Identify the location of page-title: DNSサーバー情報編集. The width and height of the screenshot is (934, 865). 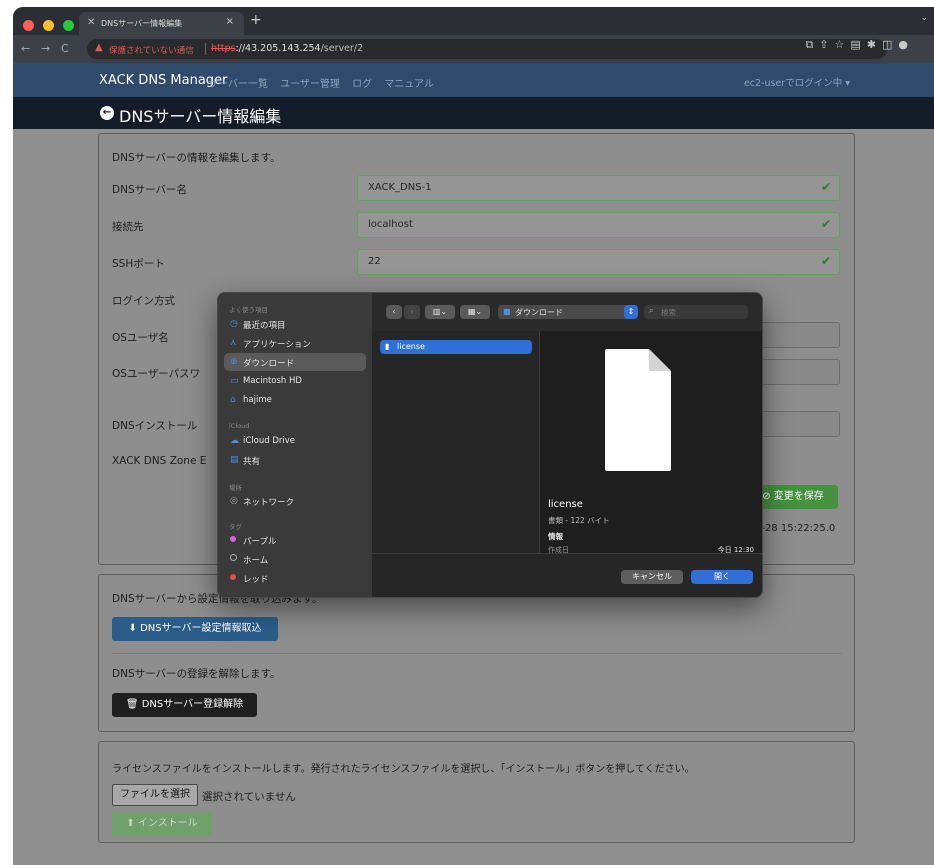
(200, 116).